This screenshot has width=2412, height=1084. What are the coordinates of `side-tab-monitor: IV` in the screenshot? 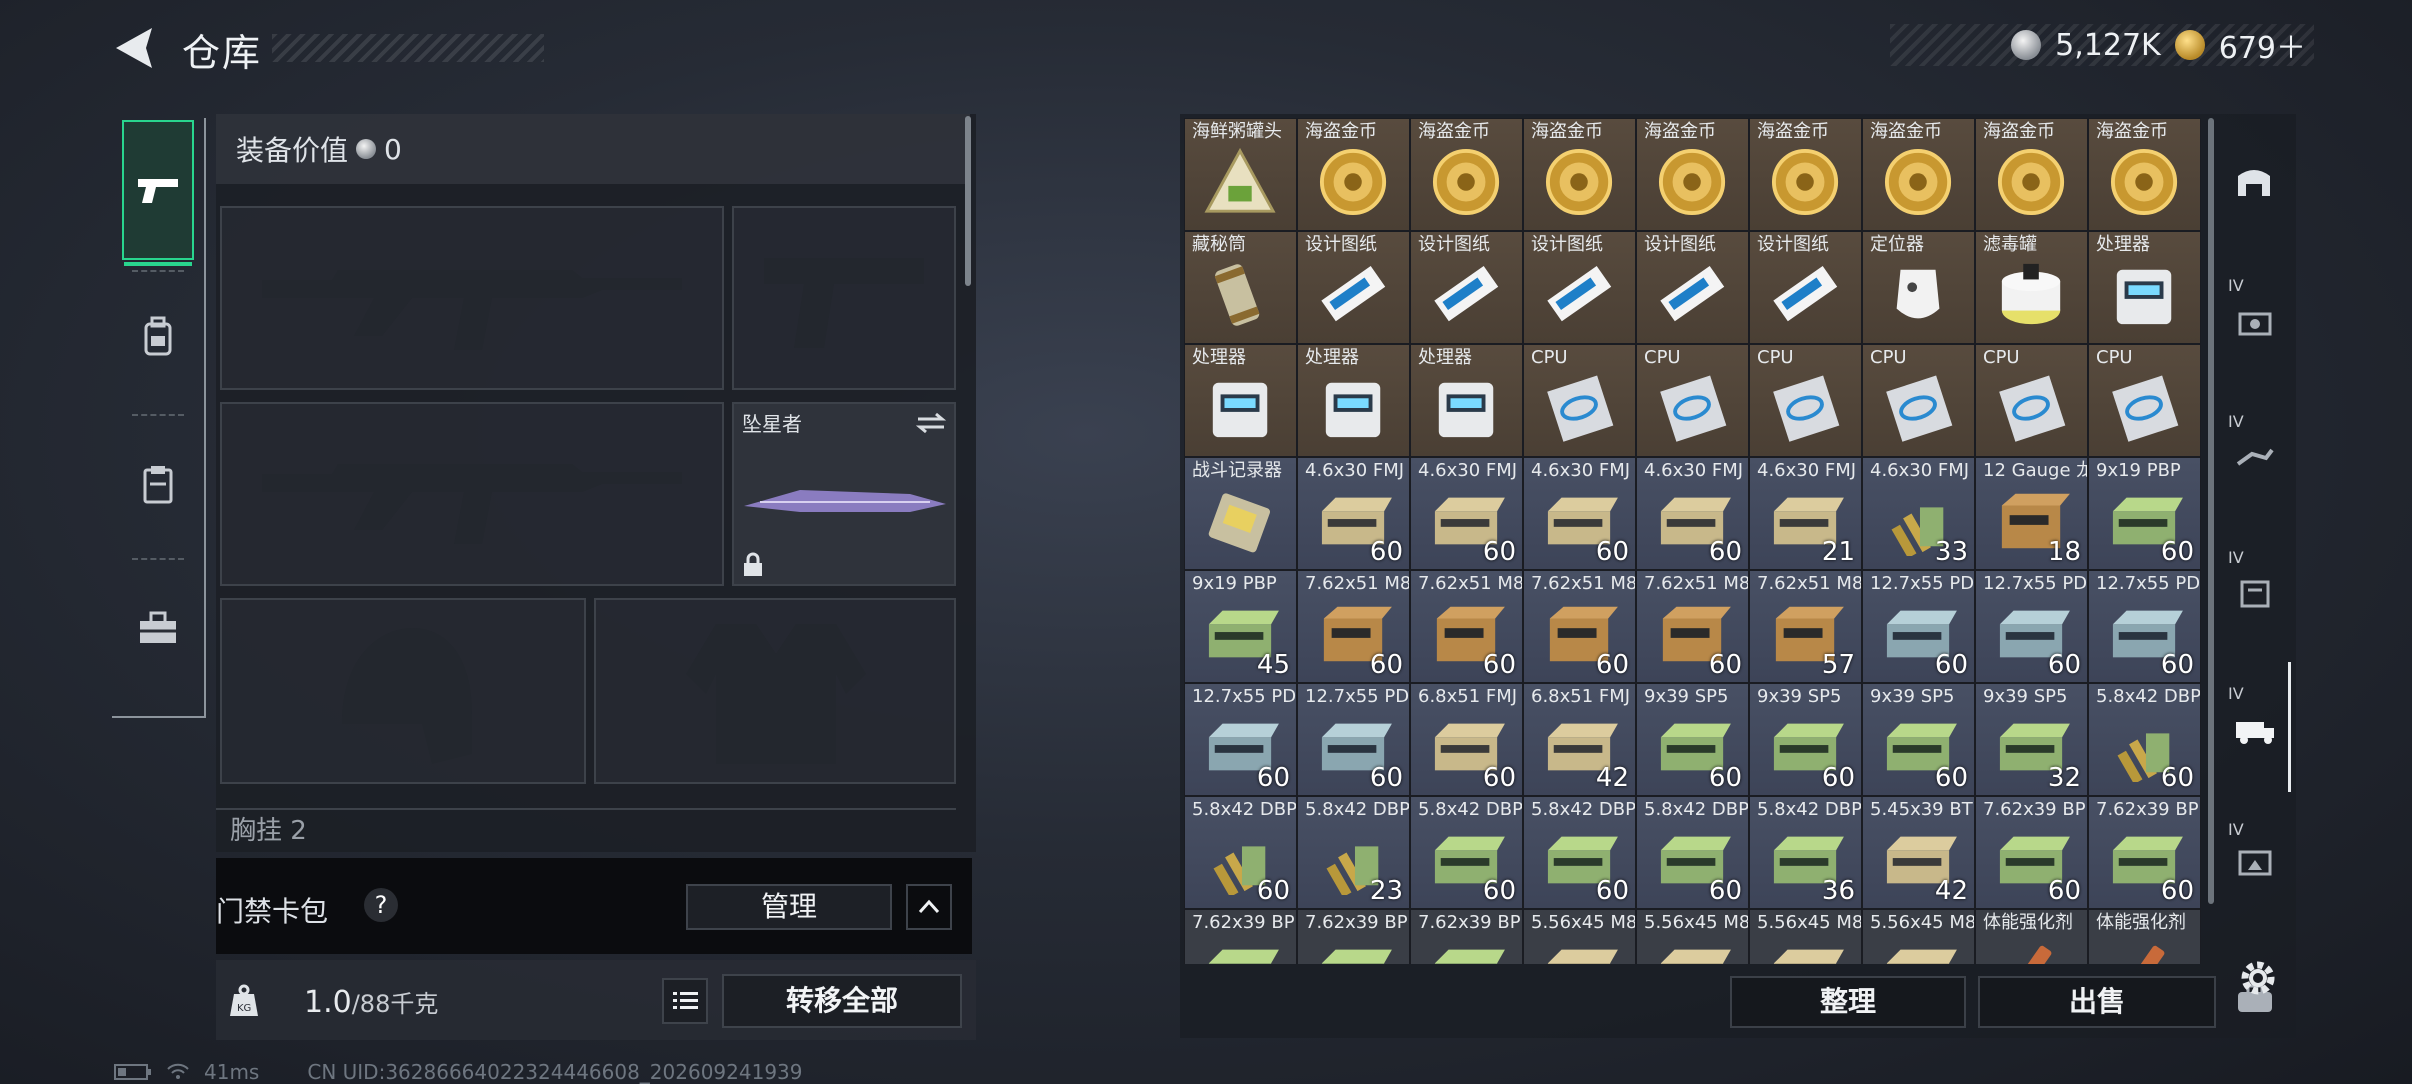 It's located at (2255, 863).